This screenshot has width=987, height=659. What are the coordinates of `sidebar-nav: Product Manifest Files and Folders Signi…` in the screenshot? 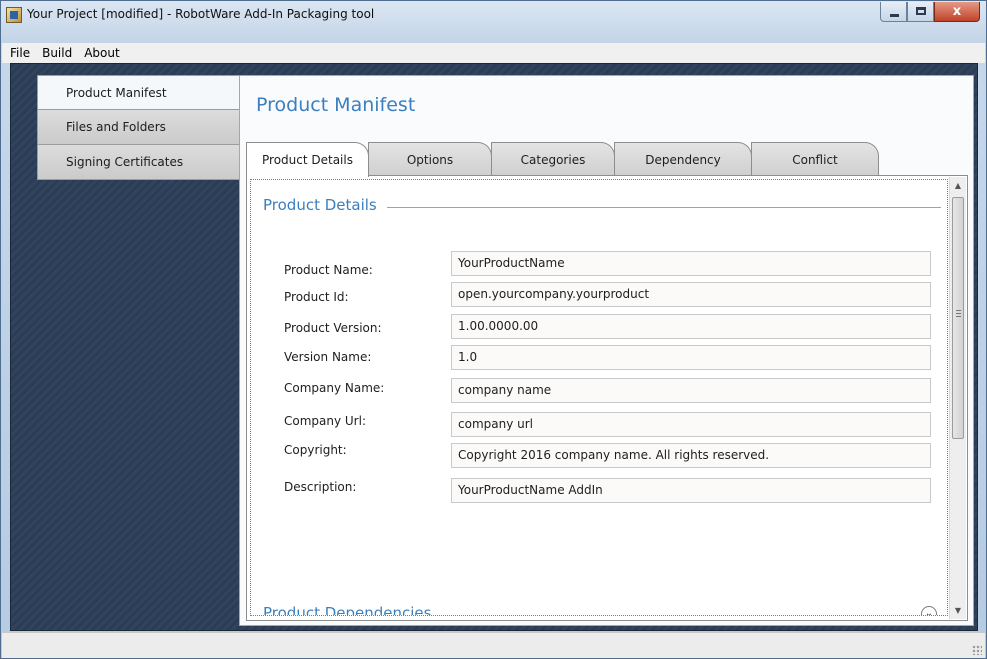 It's located at (140, 127).